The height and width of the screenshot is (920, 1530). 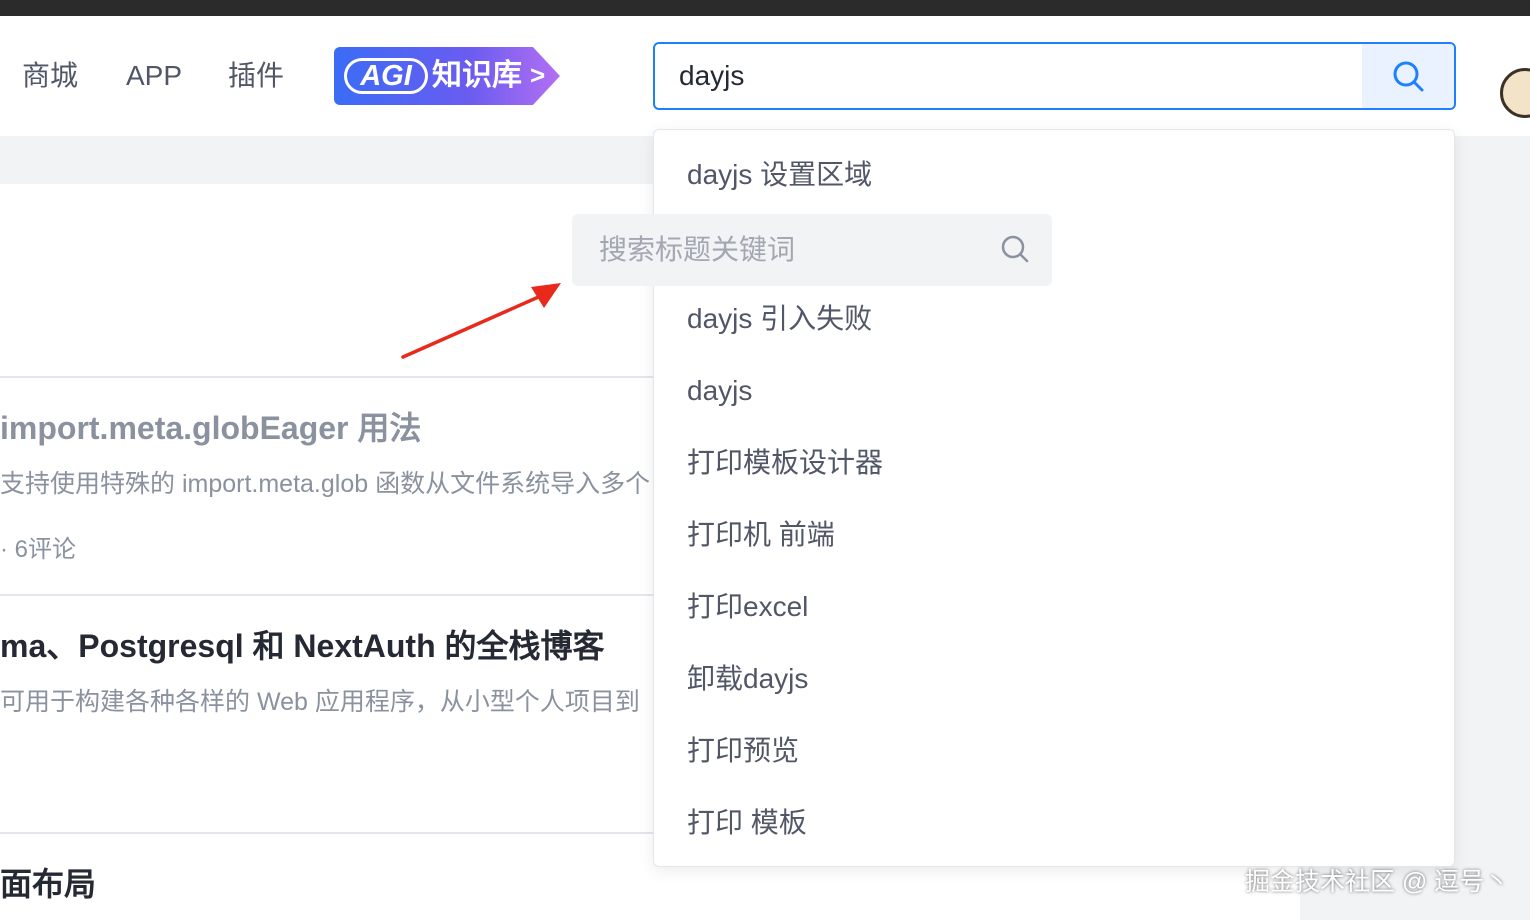 What do you see at coordinates (697, 249) in the screenshot?
I see `title-keyword-placeholder: 搜索标题关键词` at bounding box center [697, 249].